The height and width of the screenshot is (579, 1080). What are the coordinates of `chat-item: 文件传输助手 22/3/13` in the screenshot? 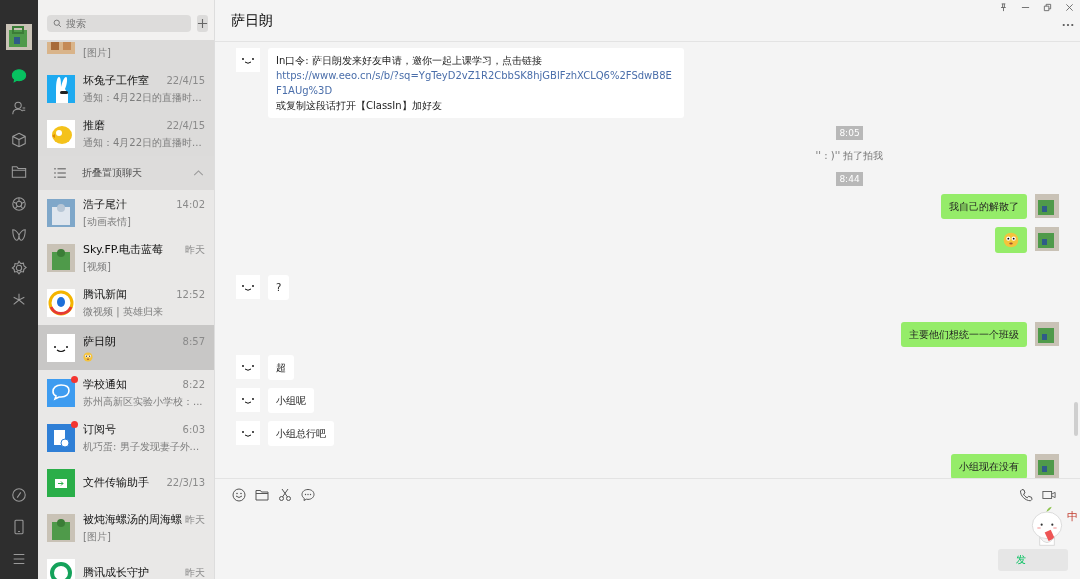 It's located at (126, 482).